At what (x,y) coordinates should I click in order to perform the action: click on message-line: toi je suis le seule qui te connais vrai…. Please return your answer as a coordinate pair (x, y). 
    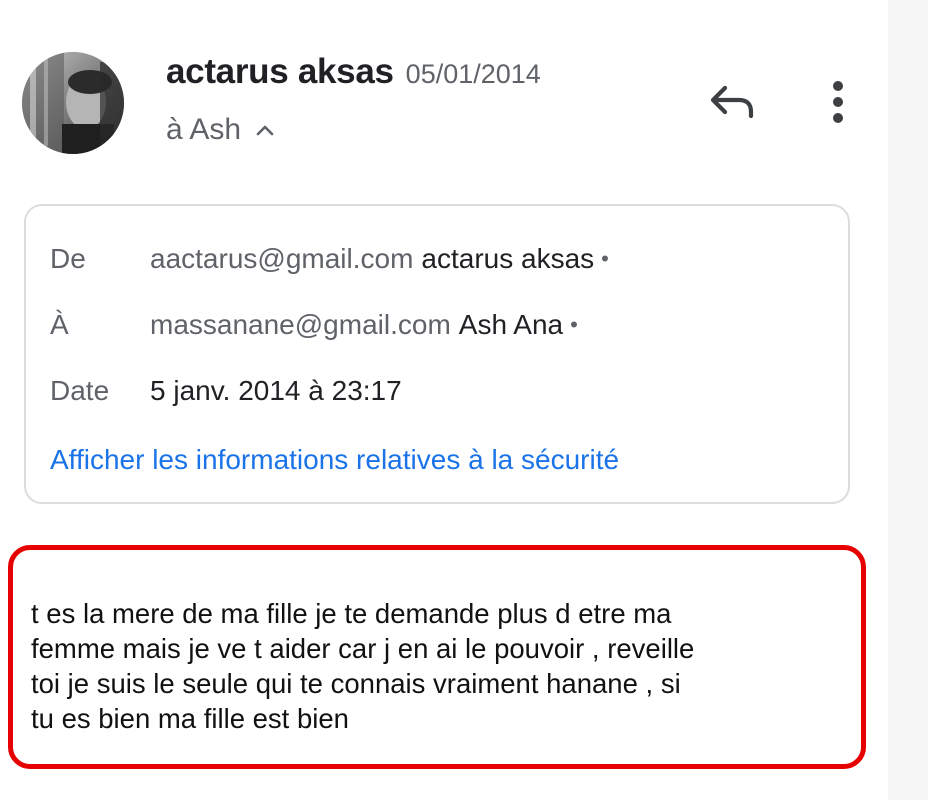
    Looking at the image, I should click on (356, 683).